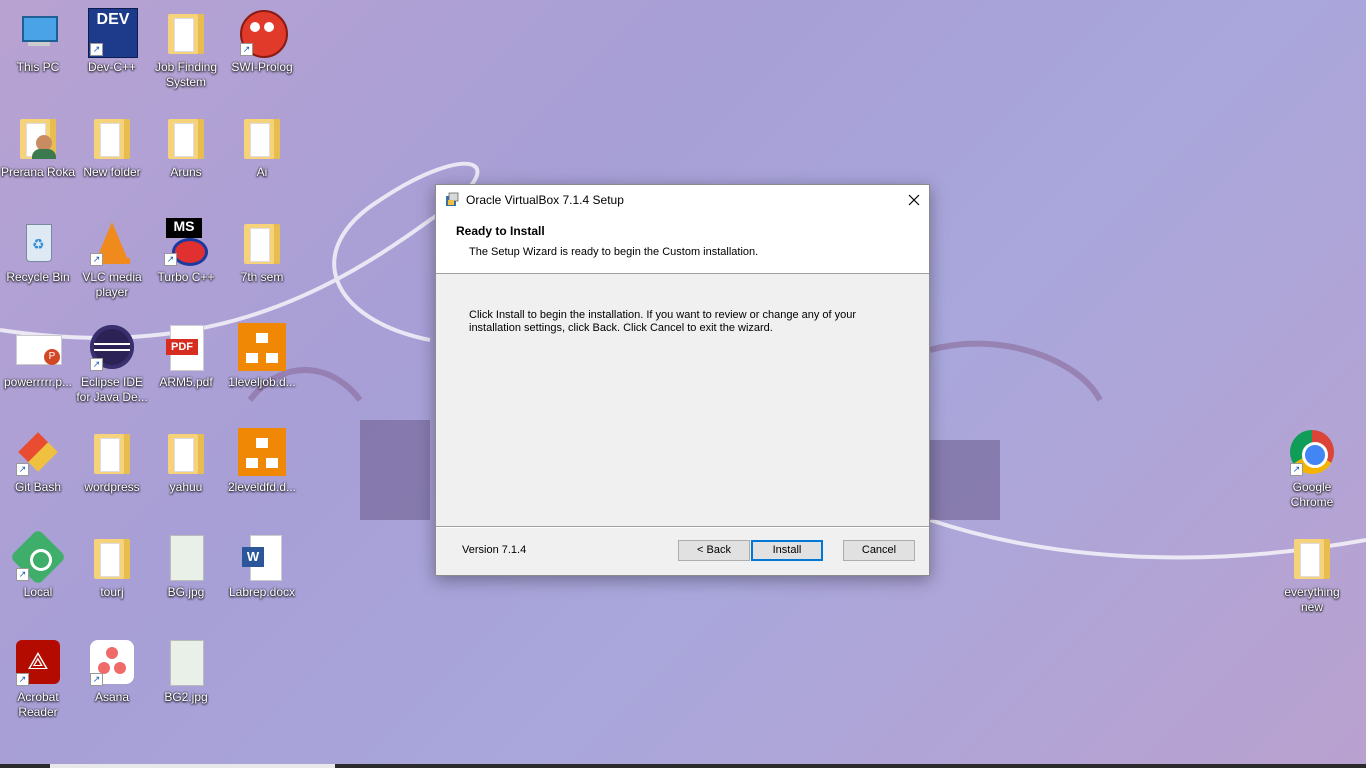 This screenshot has width=1366, height=768. I want to click on desktop-icon-label: Git Bash, so click(38, 487).